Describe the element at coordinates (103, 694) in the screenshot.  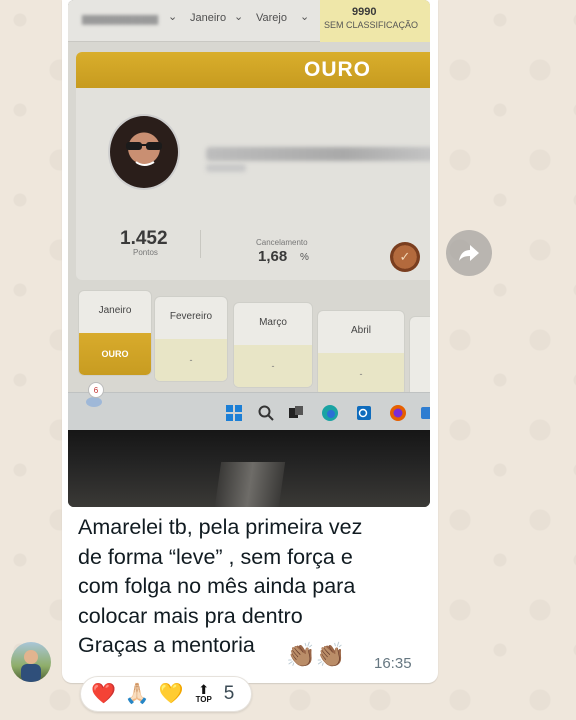
I see `heart-reaction: ❤️` at that location.